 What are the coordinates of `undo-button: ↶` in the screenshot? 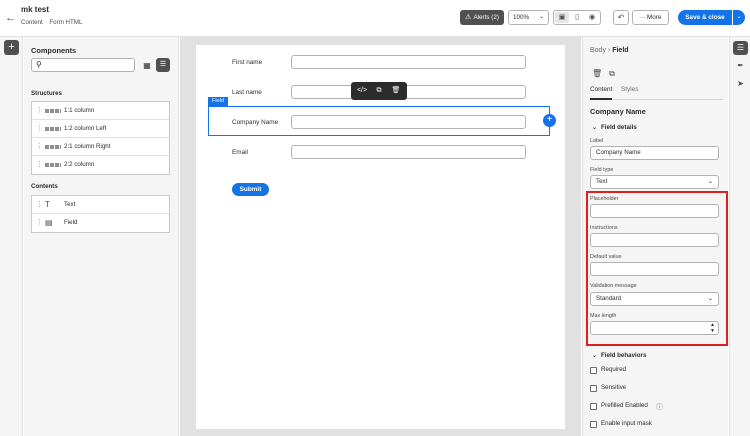 It's located at (621, 17).